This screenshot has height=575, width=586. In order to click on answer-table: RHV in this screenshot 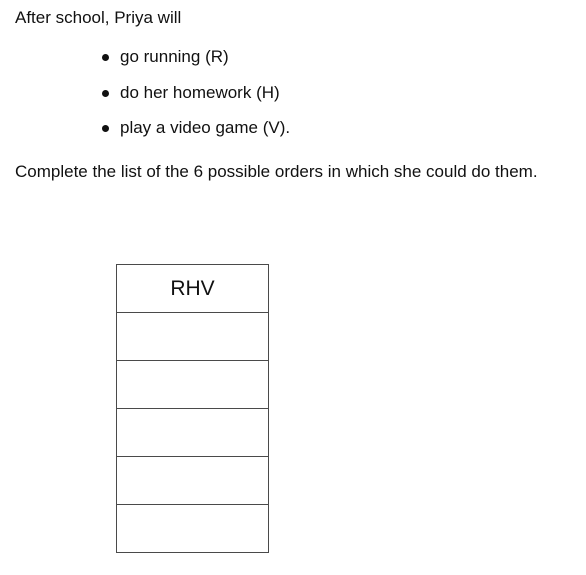, I will do `click(192, 408)`.